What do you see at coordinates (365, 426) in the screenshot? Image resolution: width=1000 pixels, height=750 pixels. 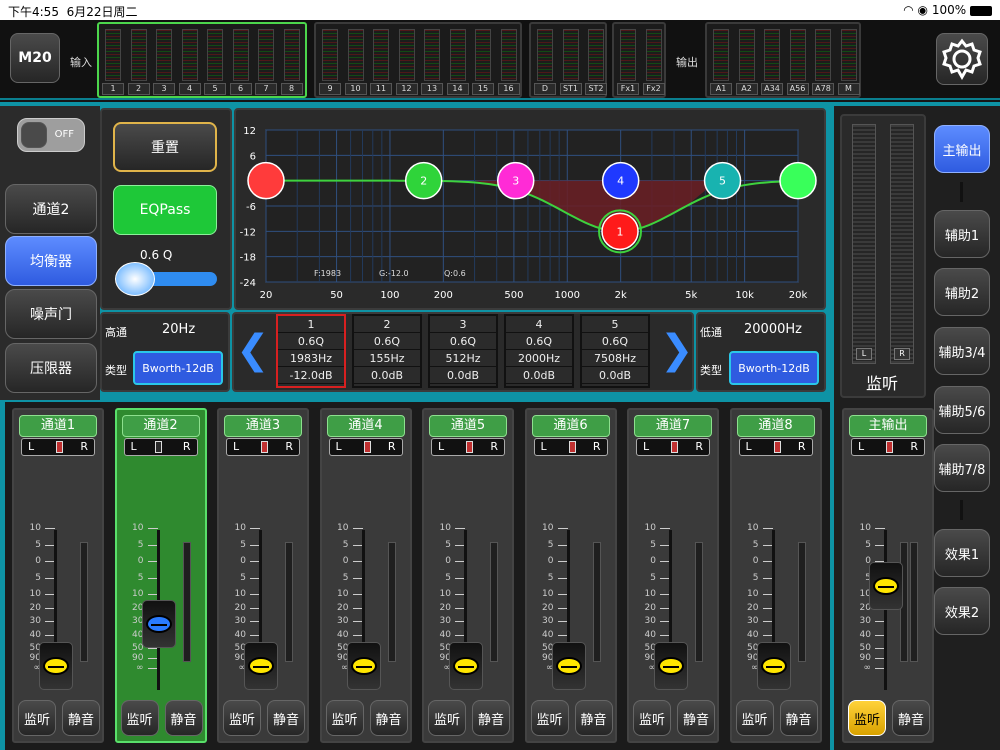 I see `channel-name: 通道4` at bounding box center [365, 426].